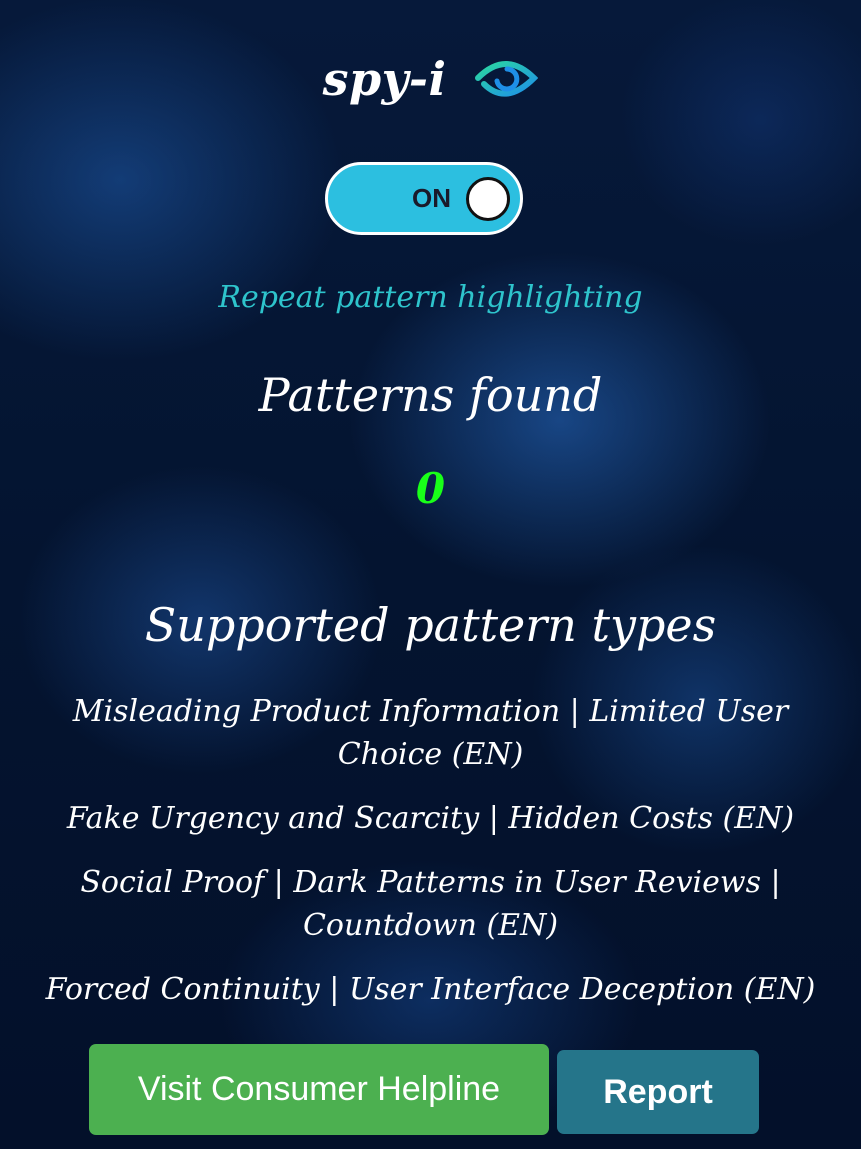 This screenshot has width=861, height=1149. What do you see at coordinates (506, 79) in the screenshot?
I see `eye-icon` at bounding box center [506, 79].